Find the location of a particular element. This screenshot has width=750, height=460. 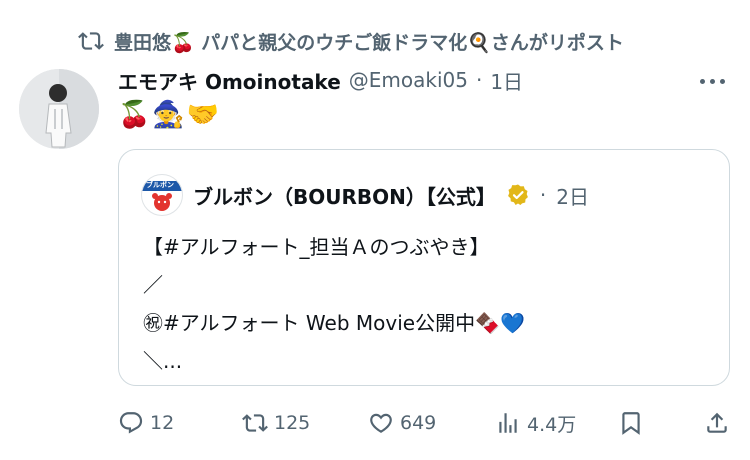

more-options-button is located at coordinates (712, 81).